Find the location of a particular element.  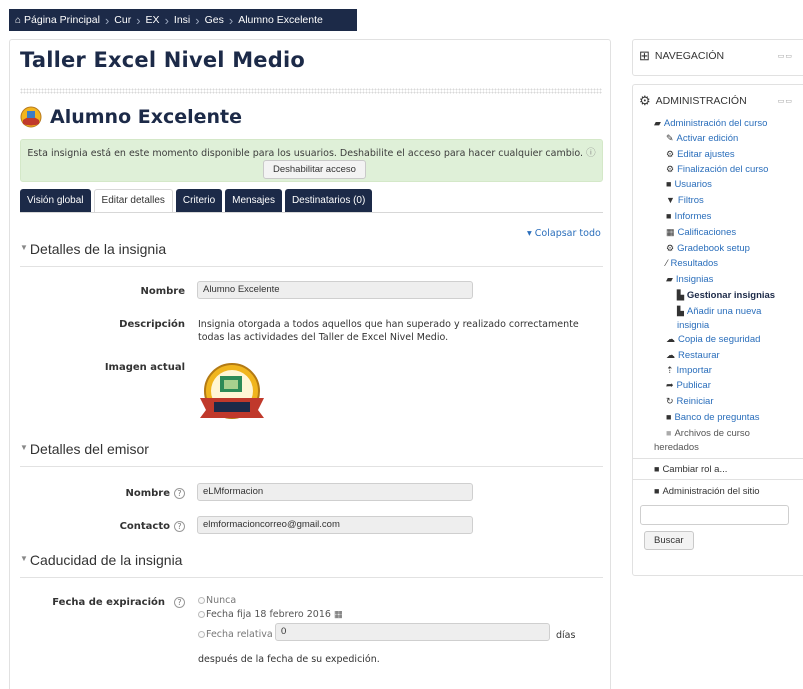

folder-icon: ■ is located at coordinates (669, 417).